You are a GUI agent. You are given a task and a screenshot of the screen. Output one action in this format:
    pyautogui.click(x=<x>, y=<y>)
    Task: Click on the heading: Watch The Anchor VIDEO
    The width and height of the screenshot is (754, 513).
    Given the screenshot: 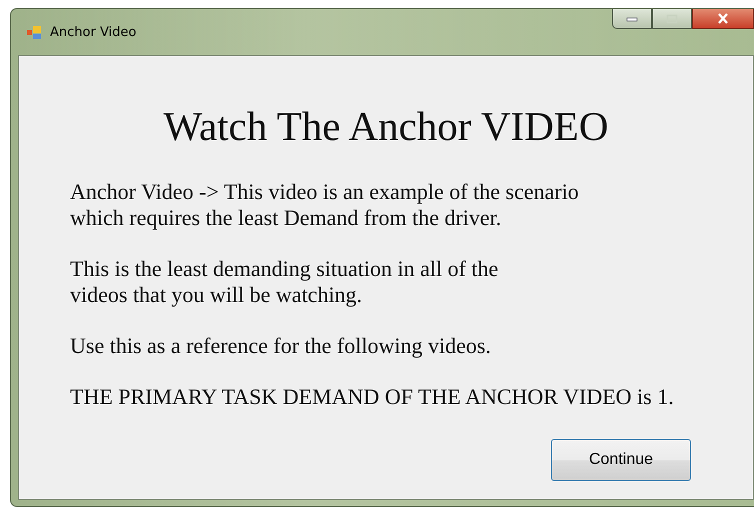 What is the action you would take?
    pyautogui.click(x=386, y=126)
    